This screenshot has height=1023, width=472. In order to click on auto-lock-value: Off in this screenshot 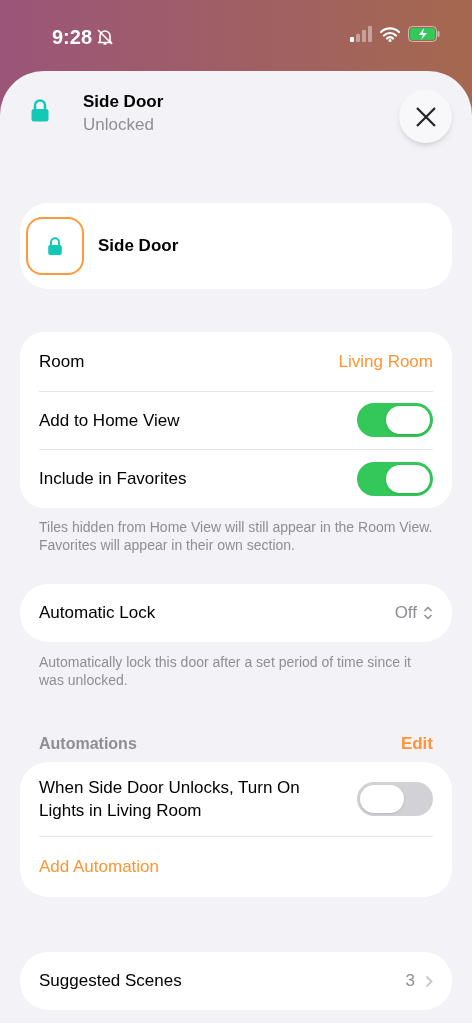, I will do `click(405, 612)`.